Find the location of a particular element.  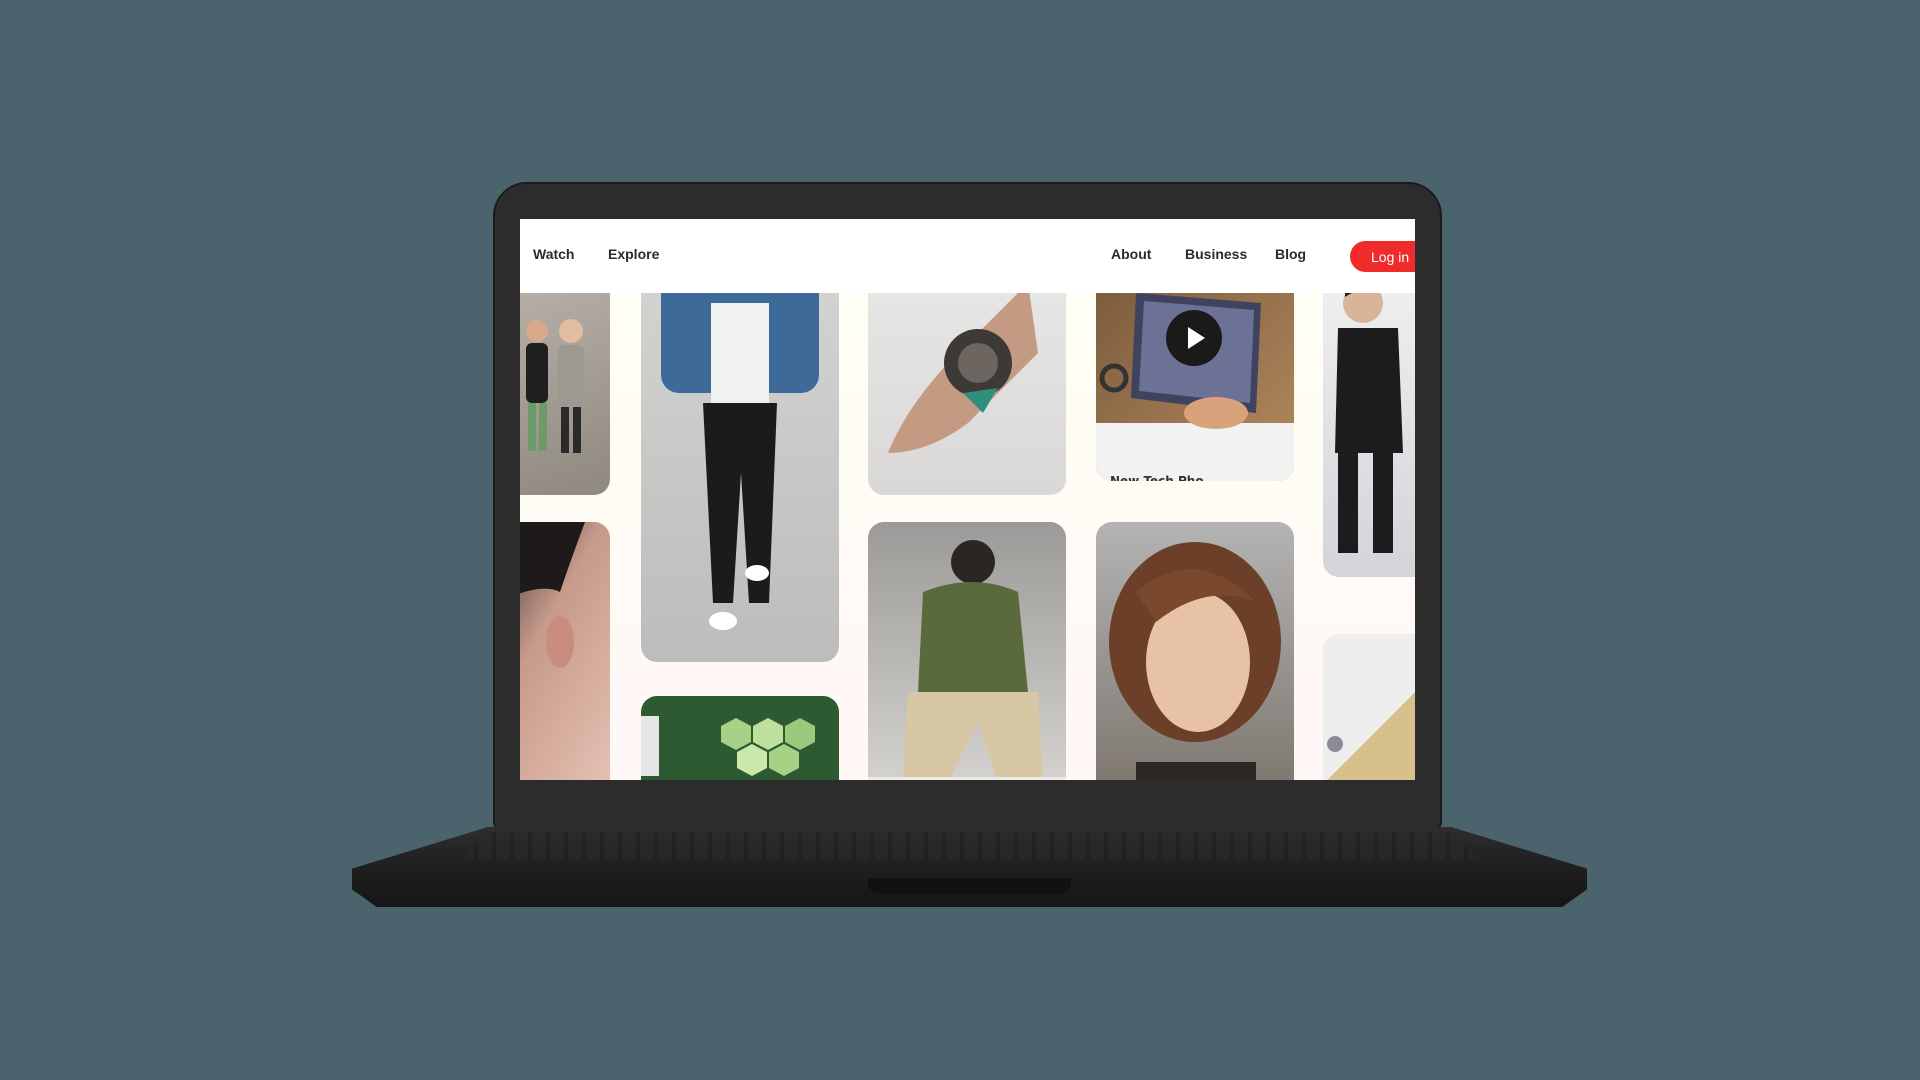

pin-denim-outfit is located at coordinates (740, 467).